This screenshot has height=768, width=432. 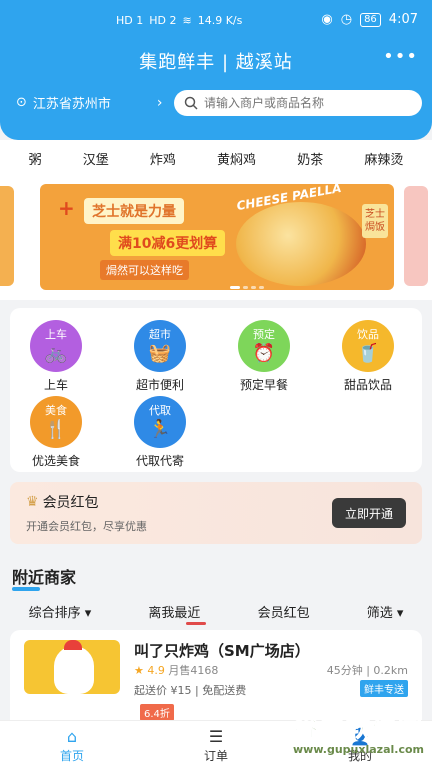 What do you see at coordinates (160, 346) in the screenshot?
I see `basket-icon: 超市 🧺` at bounding box center [160, 346].